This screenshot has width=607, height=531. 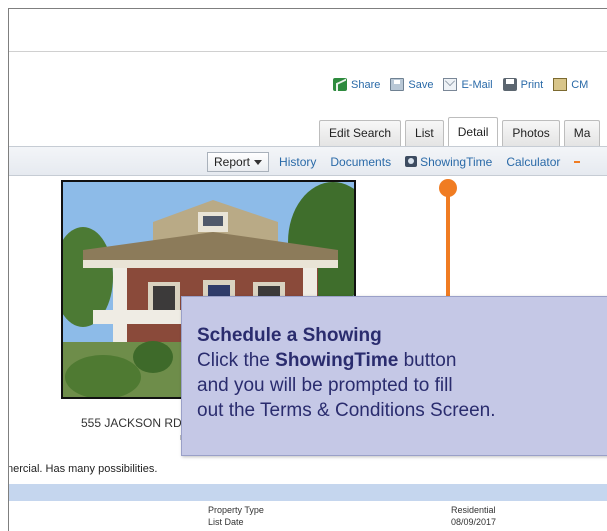 I want to click on tab-list: List, so click(x=424, y=133).